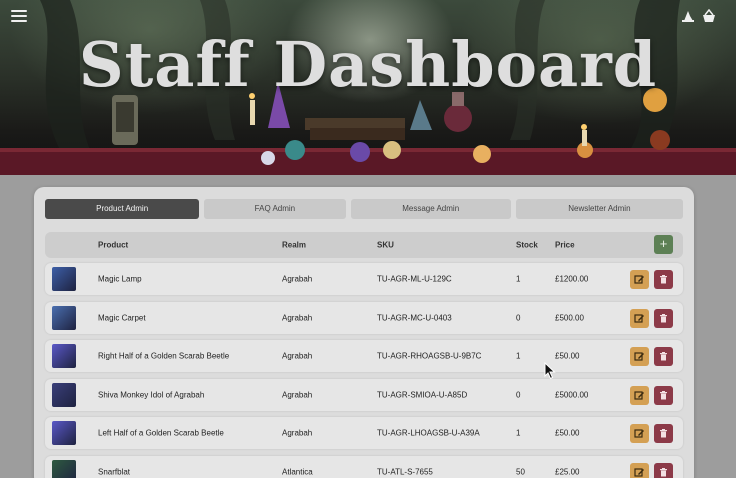  Describe the element at coordinates (572, 279) in the screenshot. I see `product-price: £1200.00` at that location.